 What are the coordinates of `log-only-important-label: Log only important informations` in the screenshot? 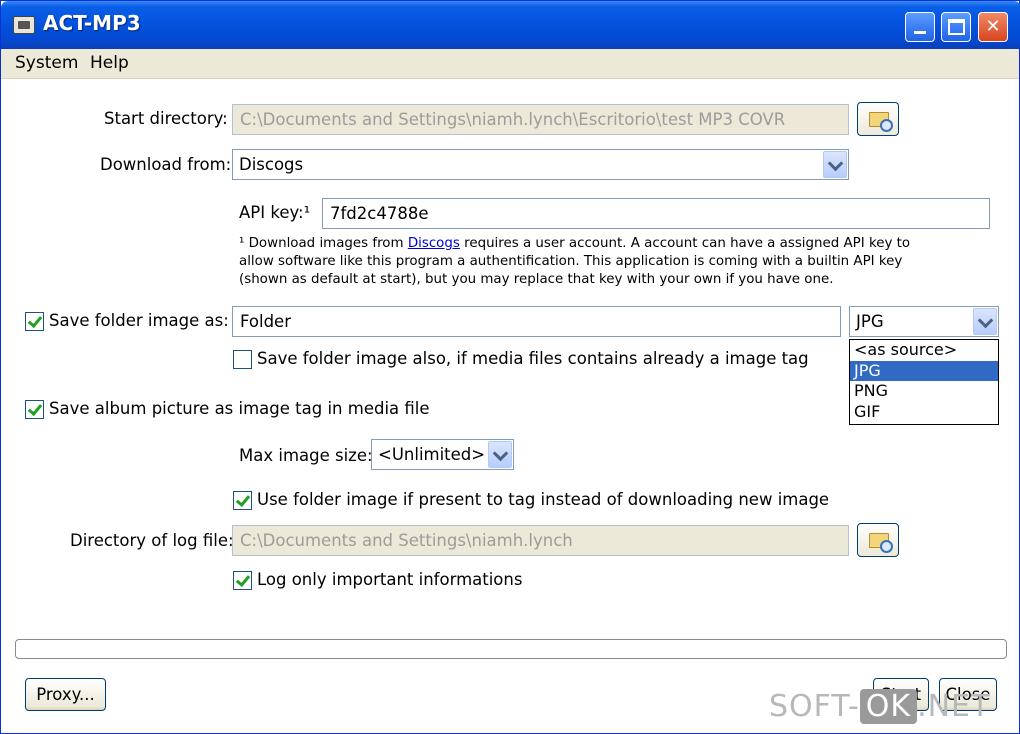 It's located at (390, 579).